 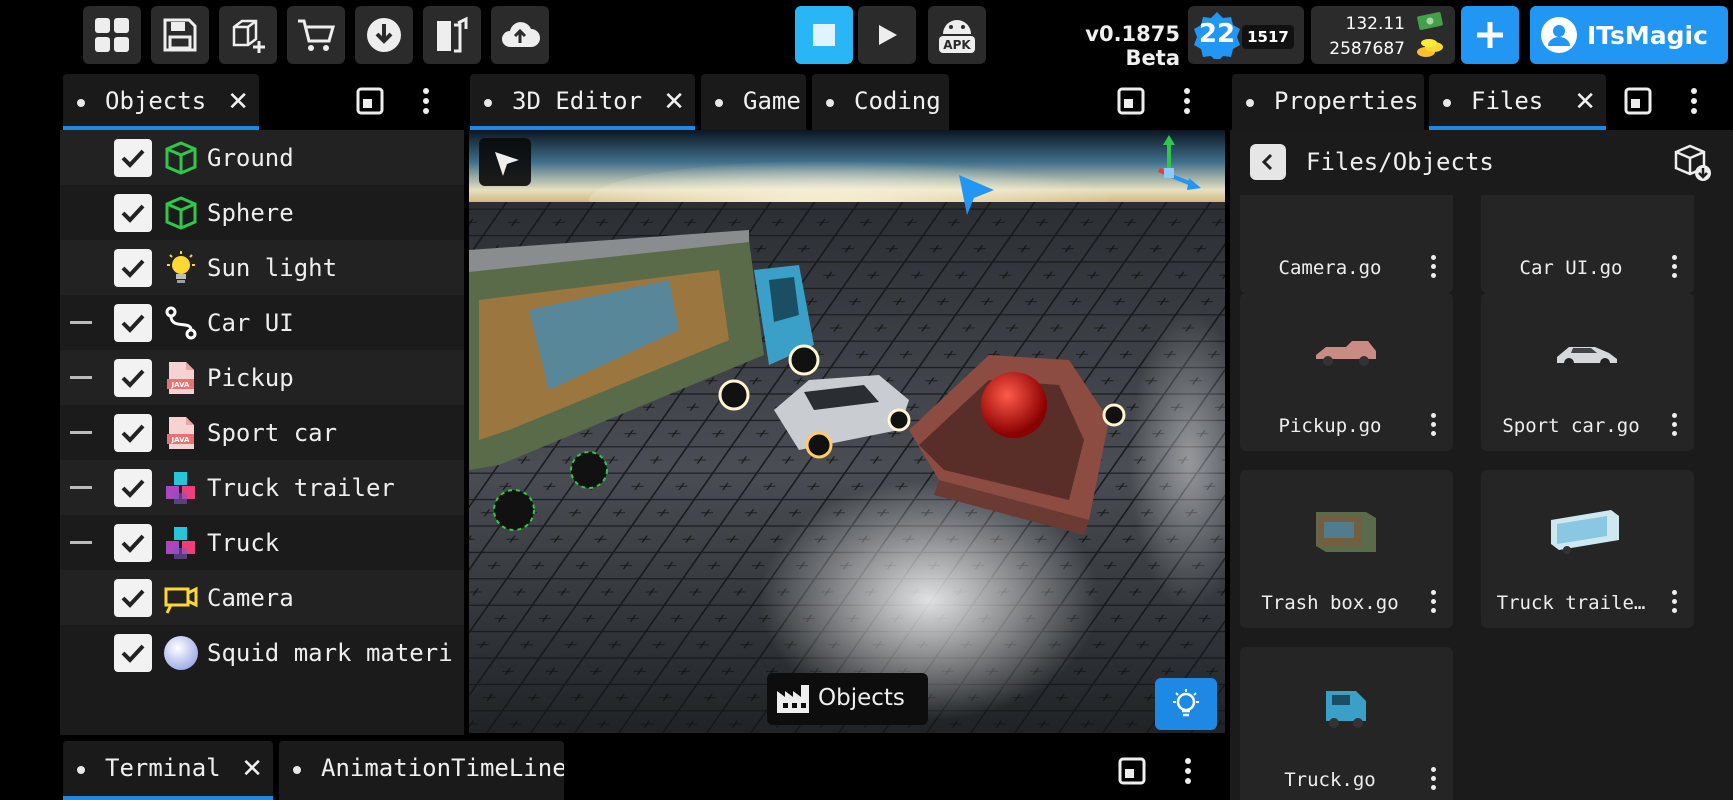 What do you see at coordinates (1346, 705) in the screenshot?
I see `truck-icon` at bounding box center [1346, 705].